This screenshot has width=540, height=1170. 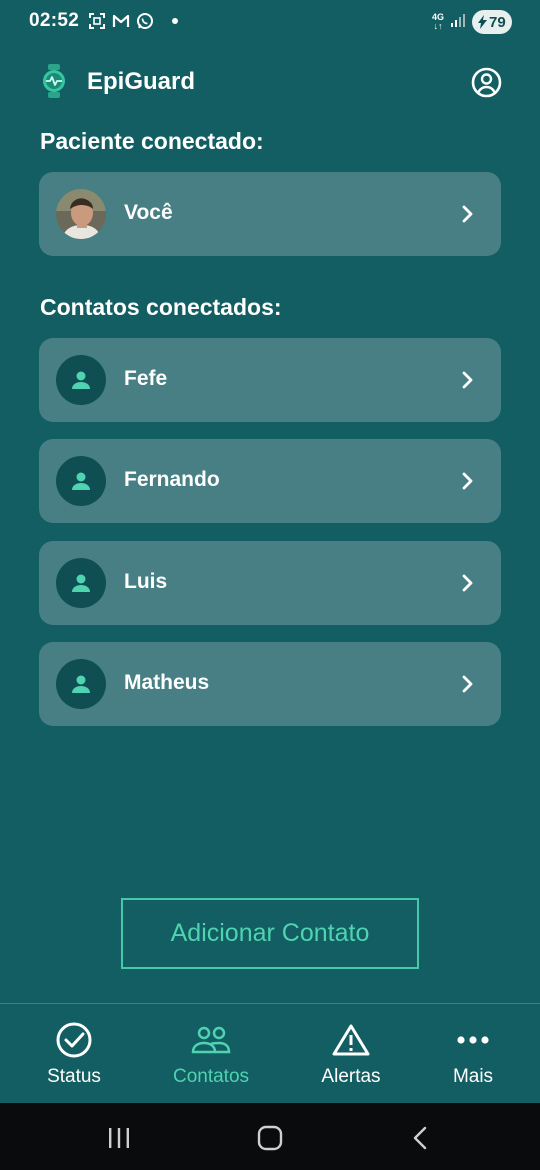 I want to click on battery-indicator: 79, so click(x=492, y=22).